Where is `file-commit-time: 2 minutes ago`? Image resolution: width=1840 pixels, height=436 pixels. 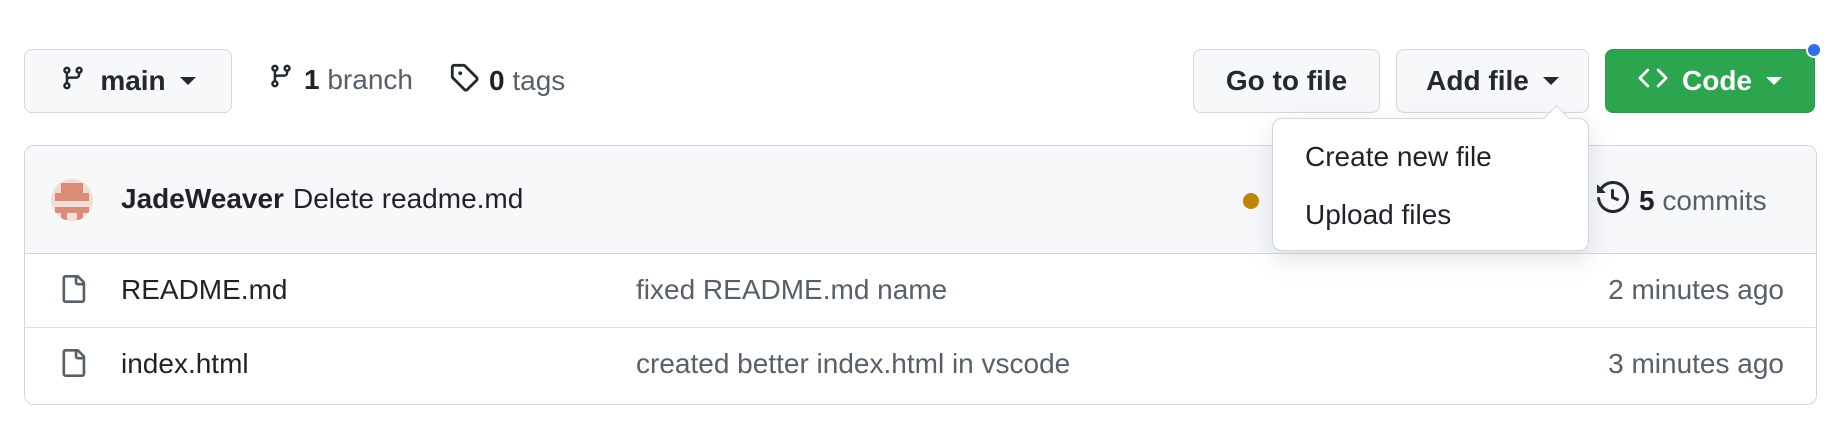
file-commit-time: 2 minutes ago is located at coordinates (1696, 289).